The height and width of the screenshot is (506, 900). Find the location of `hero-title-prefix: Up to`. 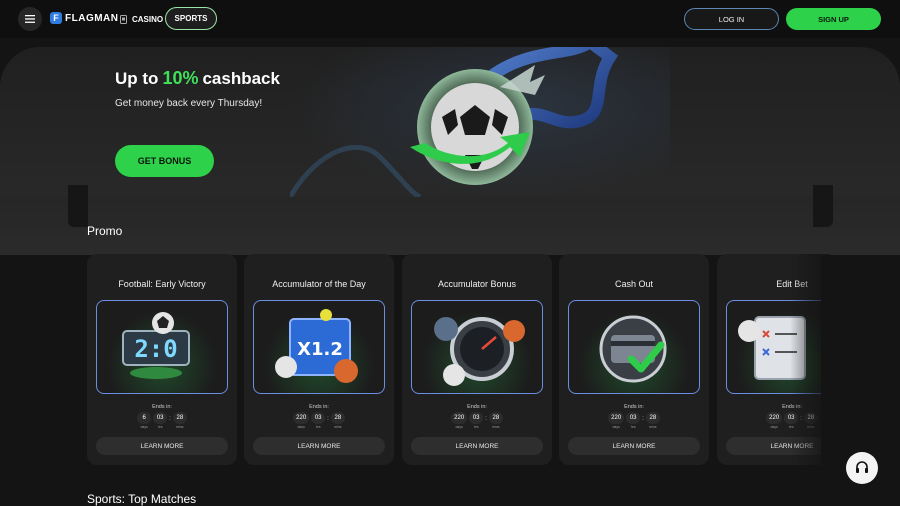

hero-title-prefix: Up to is located at coordinates (137, 78).